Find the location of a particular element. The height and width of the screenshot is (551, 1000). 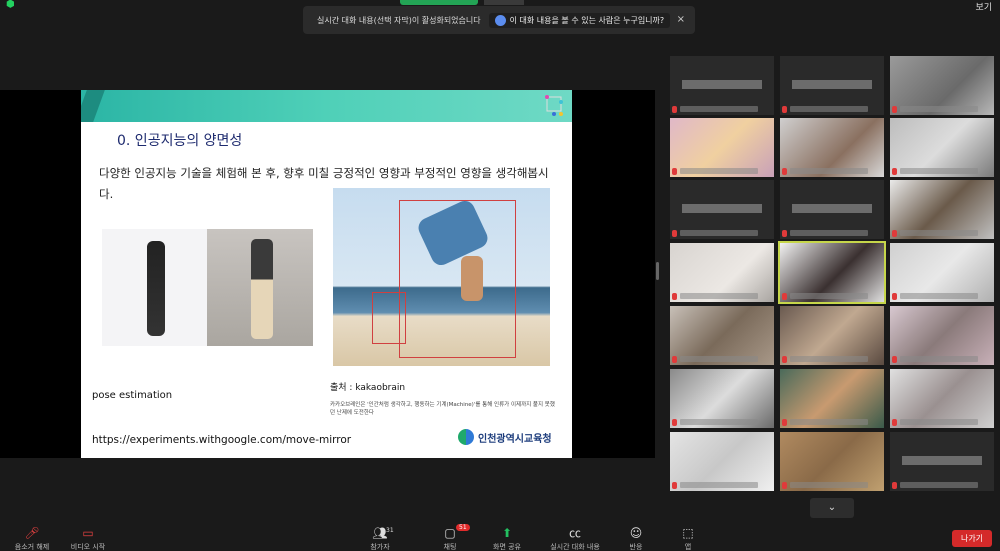

video-off-icon: ▭ is located at coordinates (88, 533).